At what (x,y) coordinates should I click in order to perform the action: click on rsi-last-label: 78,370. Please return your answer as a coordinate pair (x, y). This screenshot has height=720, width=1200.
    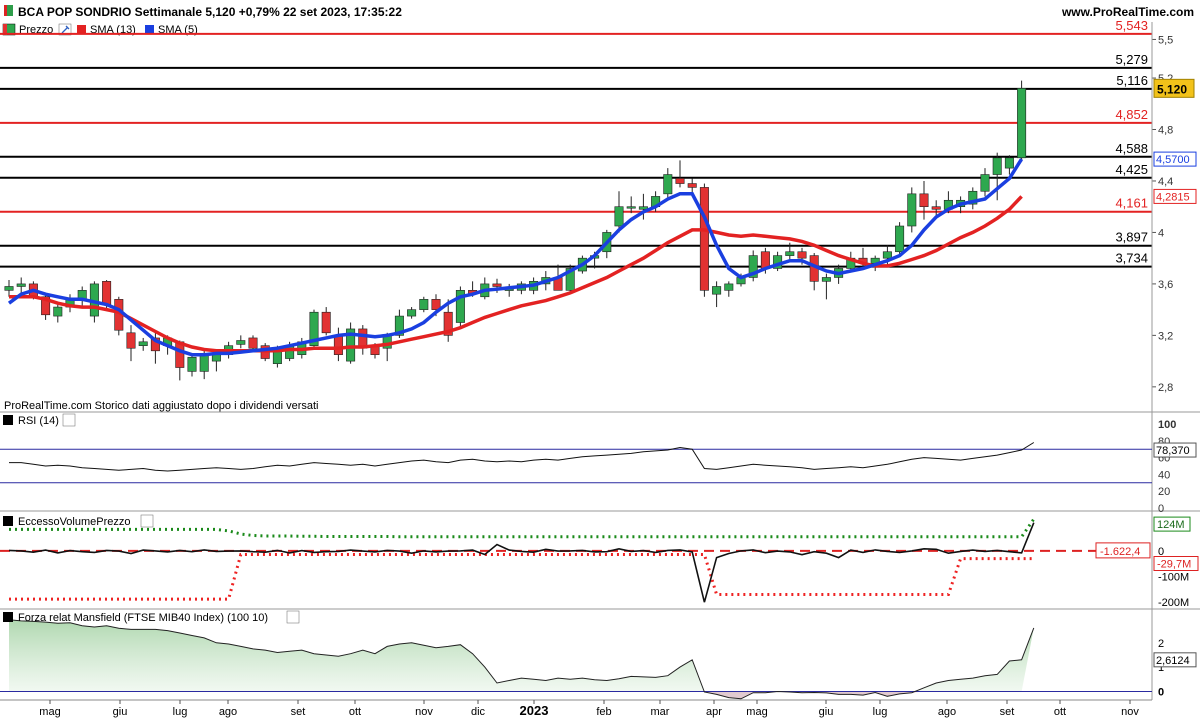
    Looking at the image, I should click on (1173, 451).